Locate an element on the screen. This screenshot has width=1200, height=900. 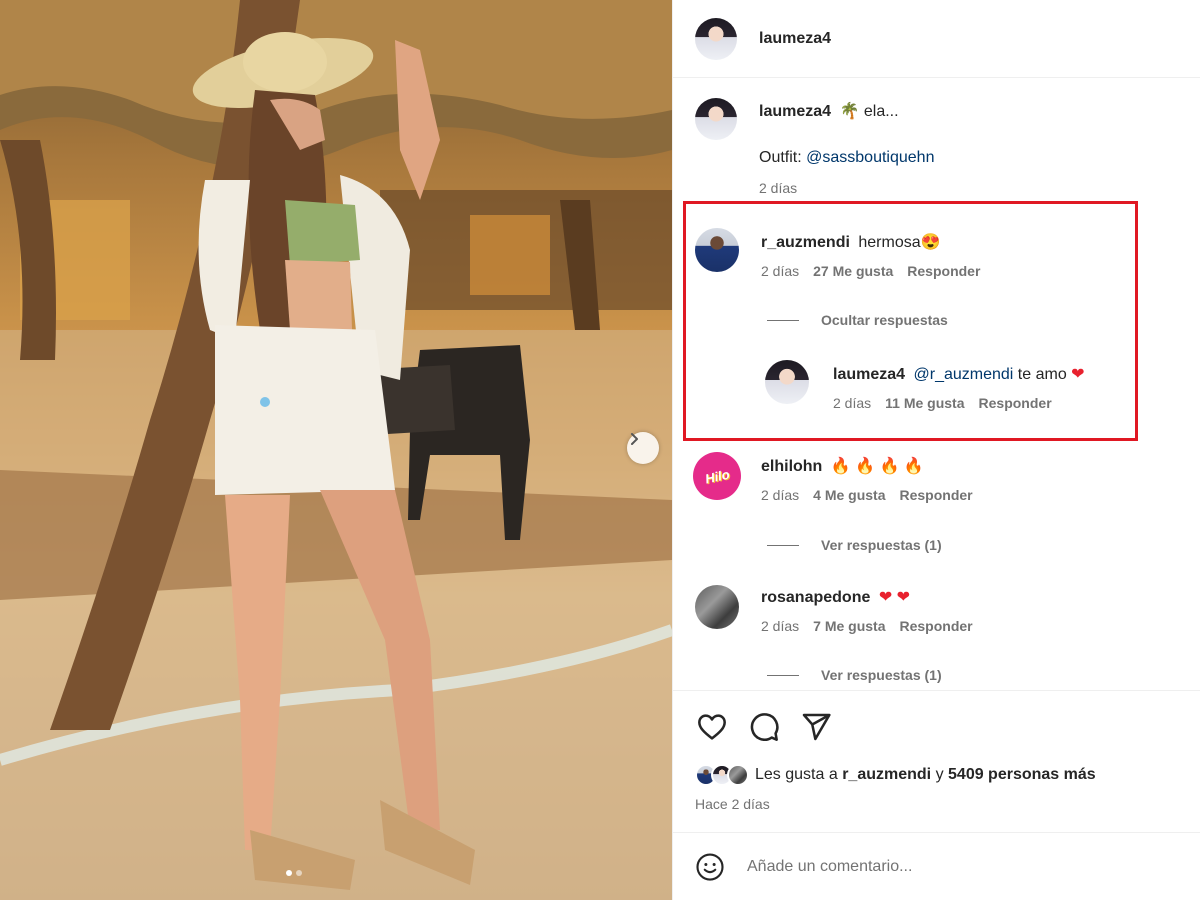
reply-username: laumeza4 is located at coordinates (869, 374).